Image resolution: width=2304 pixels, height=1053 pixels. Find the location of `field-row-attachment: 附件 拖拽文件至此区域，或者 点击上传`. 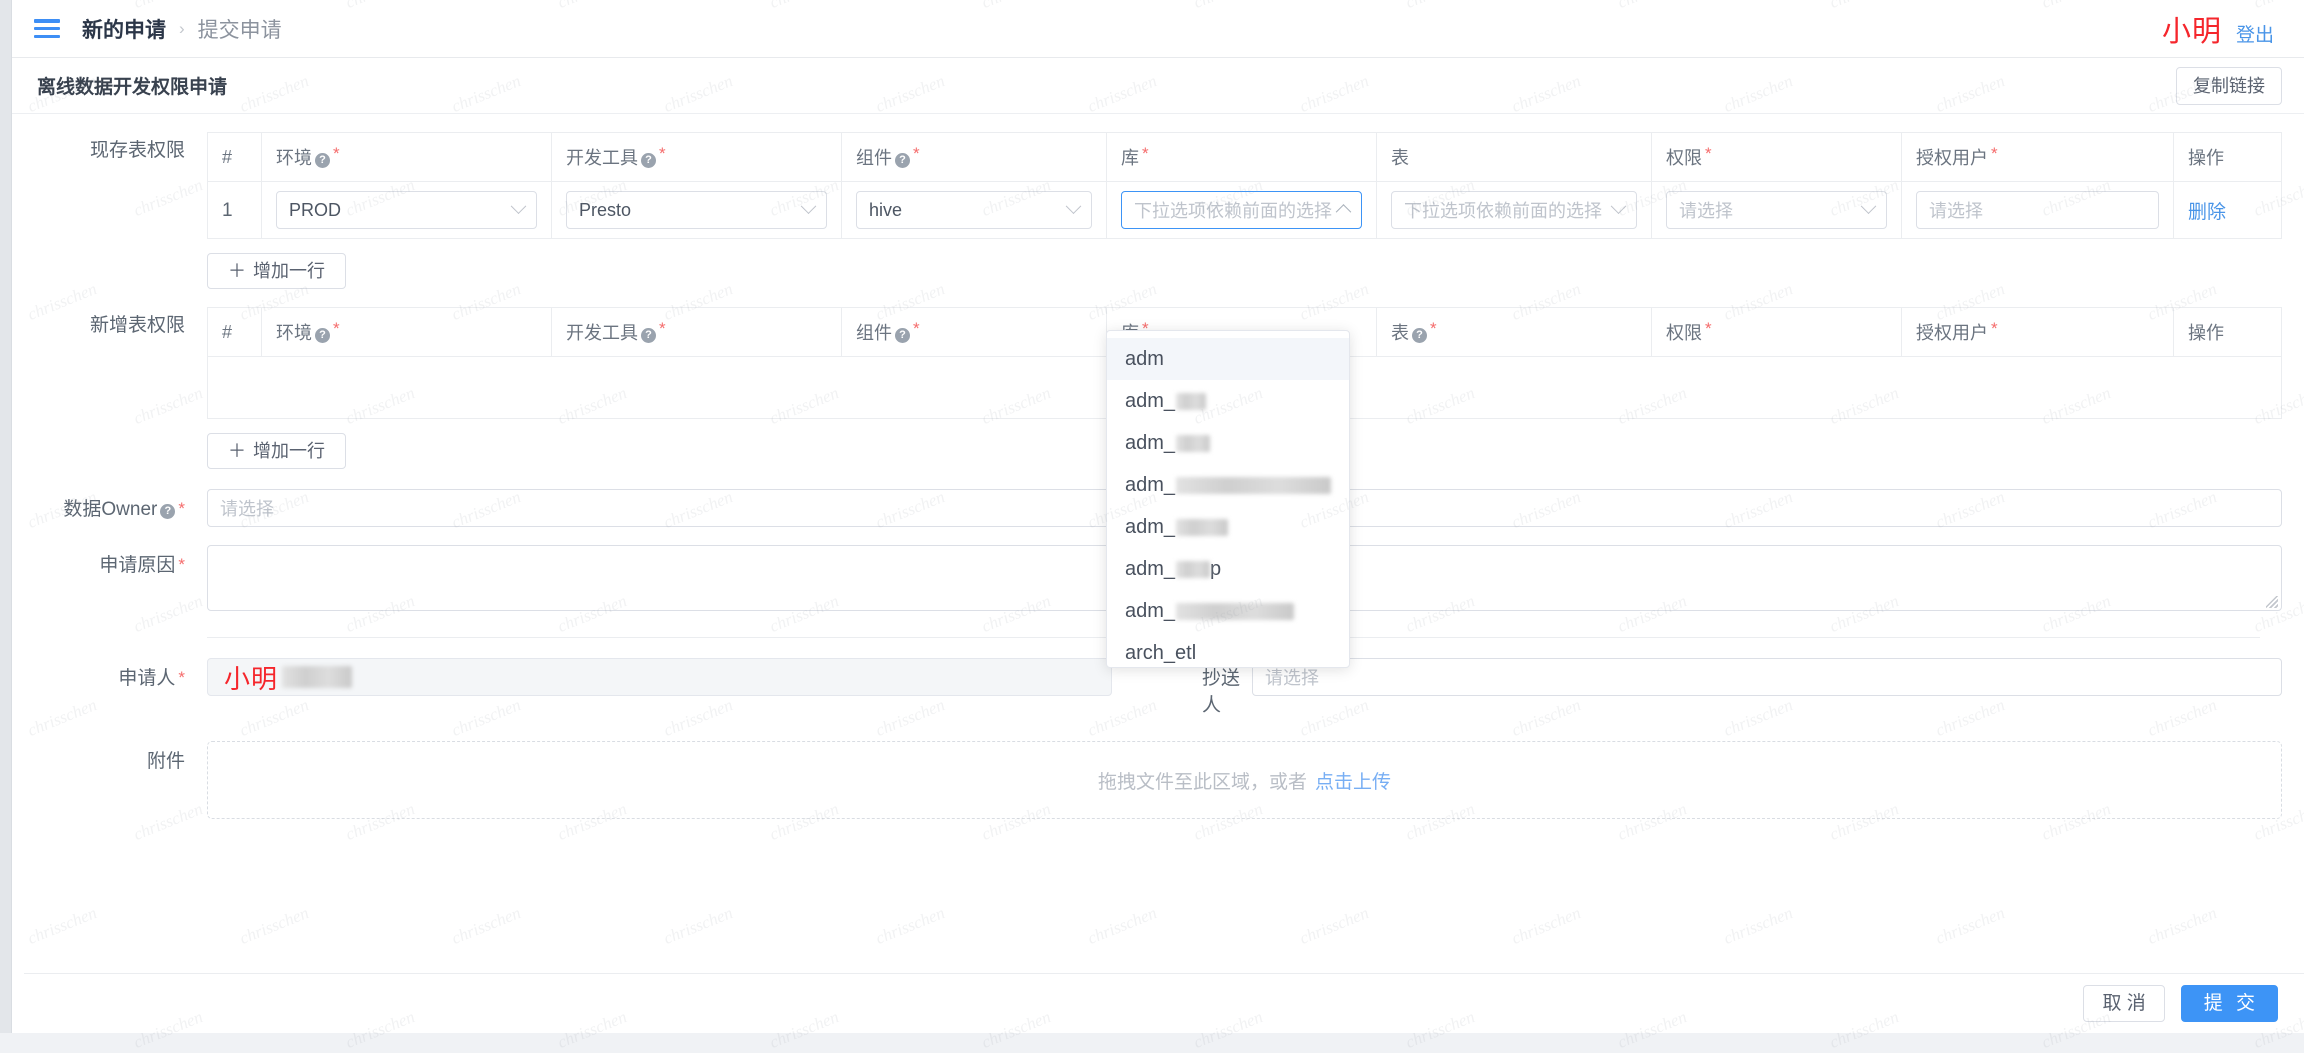

field-row-attachment: 附件 拖拽文件至此区域，或者 点击上传 is located at coordinates (1147, 780).